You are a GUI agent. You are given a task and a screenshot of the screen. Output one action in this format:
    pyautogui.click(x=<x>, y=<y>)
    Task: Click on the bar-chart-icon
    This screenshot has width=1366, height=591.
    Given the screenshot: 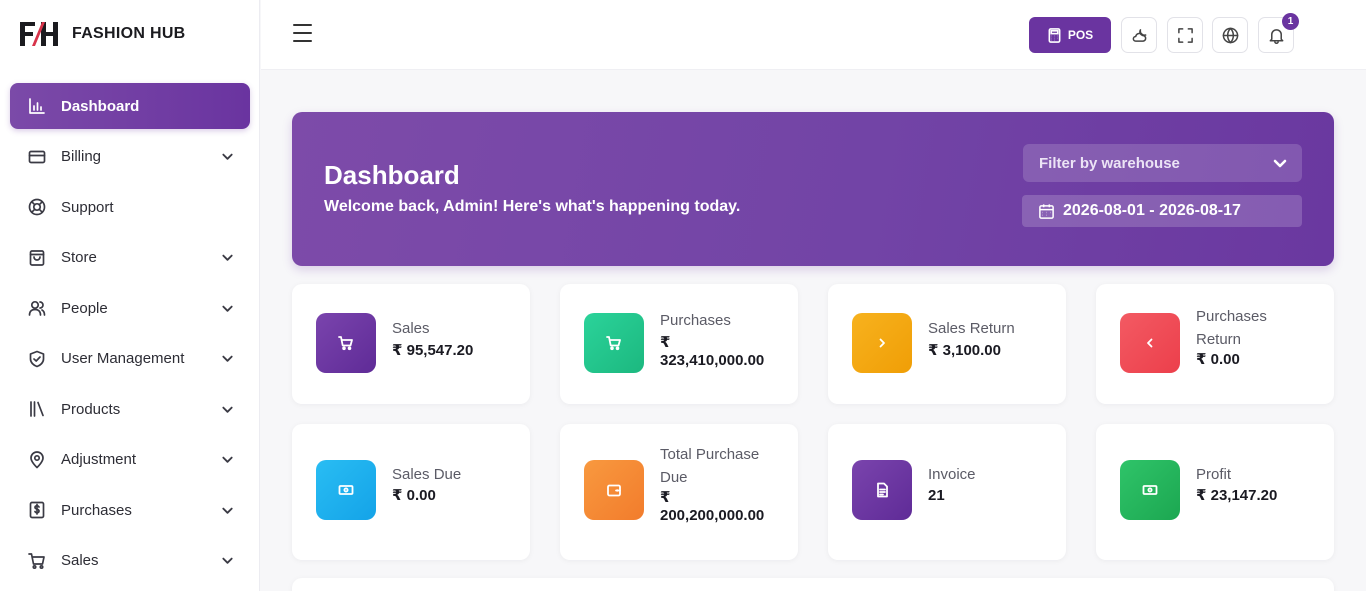 What is the action you would take?
    pyautogui.click(x=37, y=106)
    